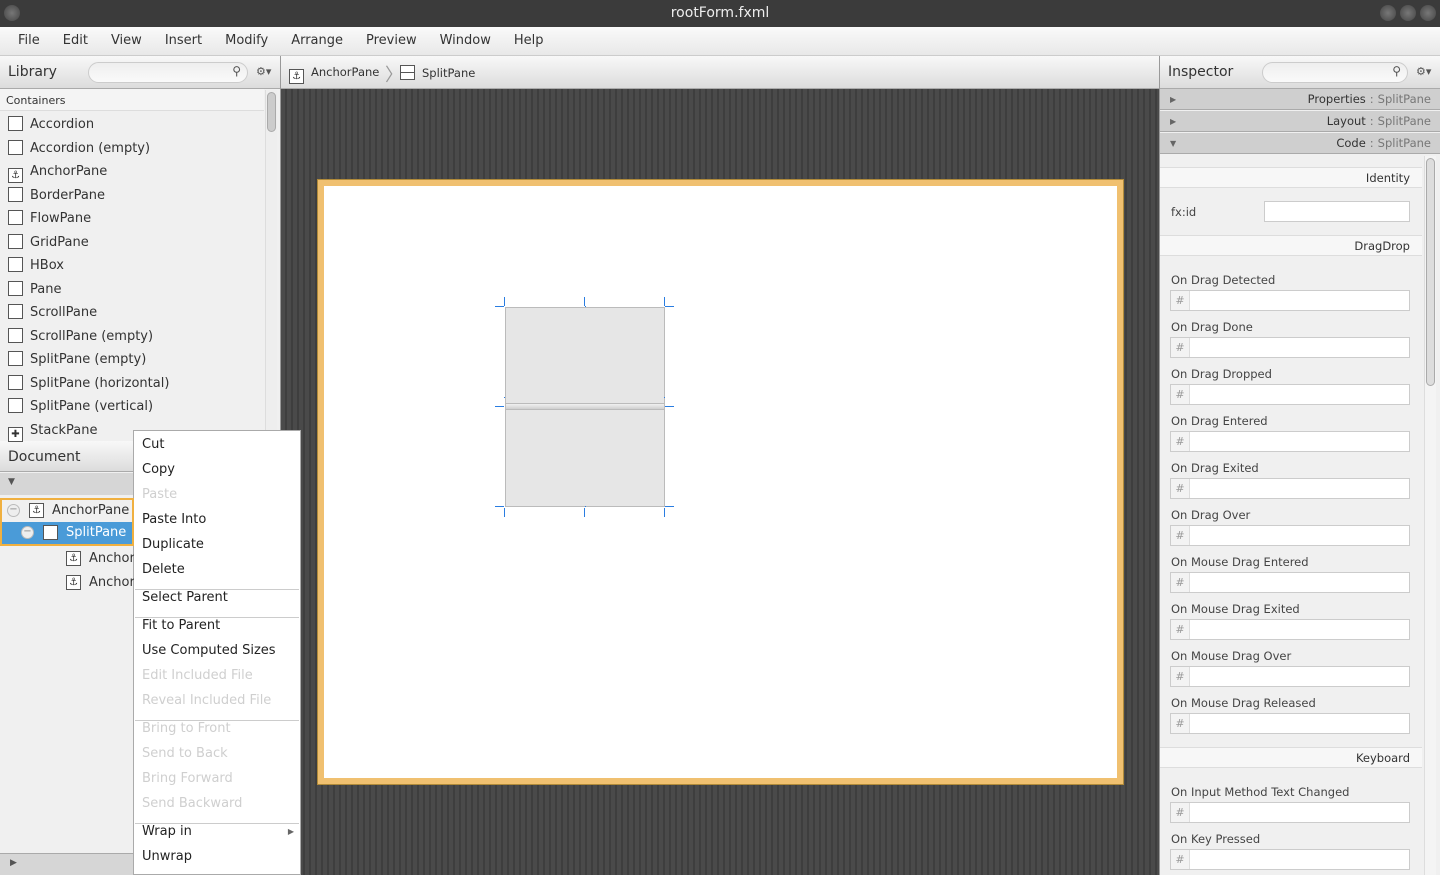 This screenshot has height=875, width=1440. Describe the element at coordinates (1300, 121) in the screenshot. I see `inspector-section-layout: ▶ Layout: SplitPane` at that location.